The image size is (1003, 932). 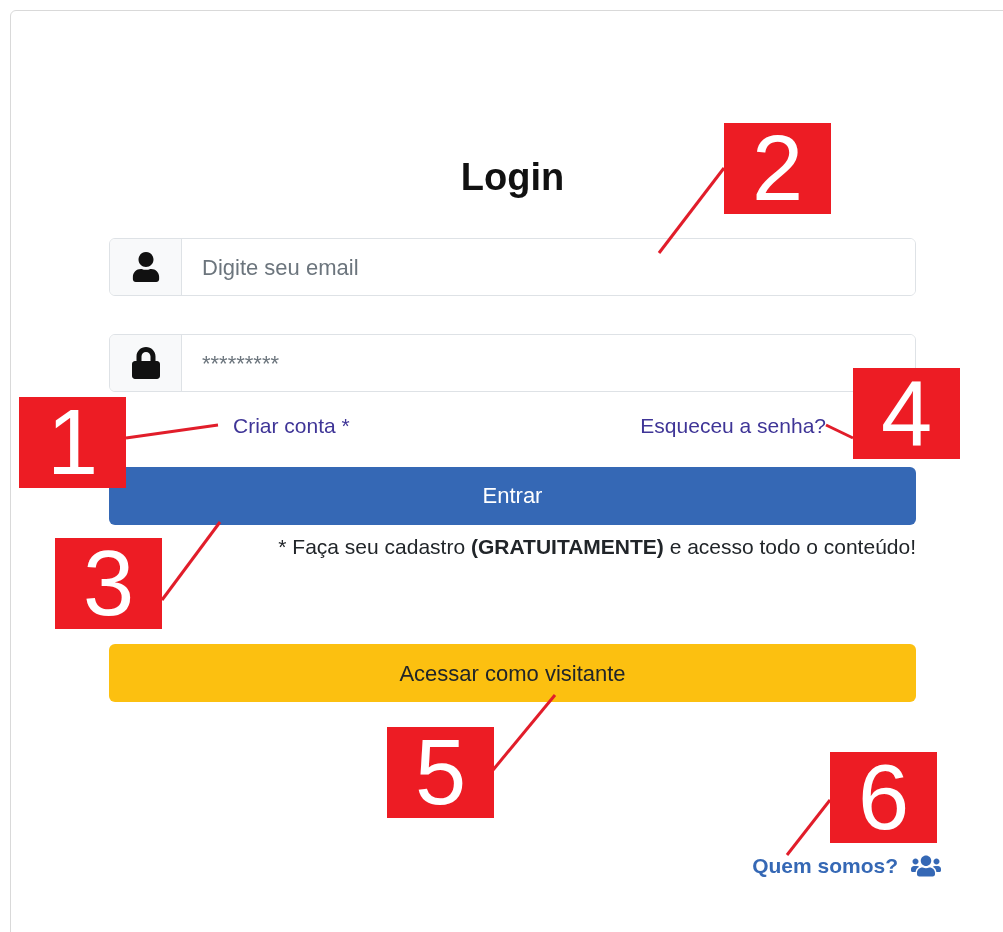 I want to click on login-heading: Login, so click(x=512, y=177).